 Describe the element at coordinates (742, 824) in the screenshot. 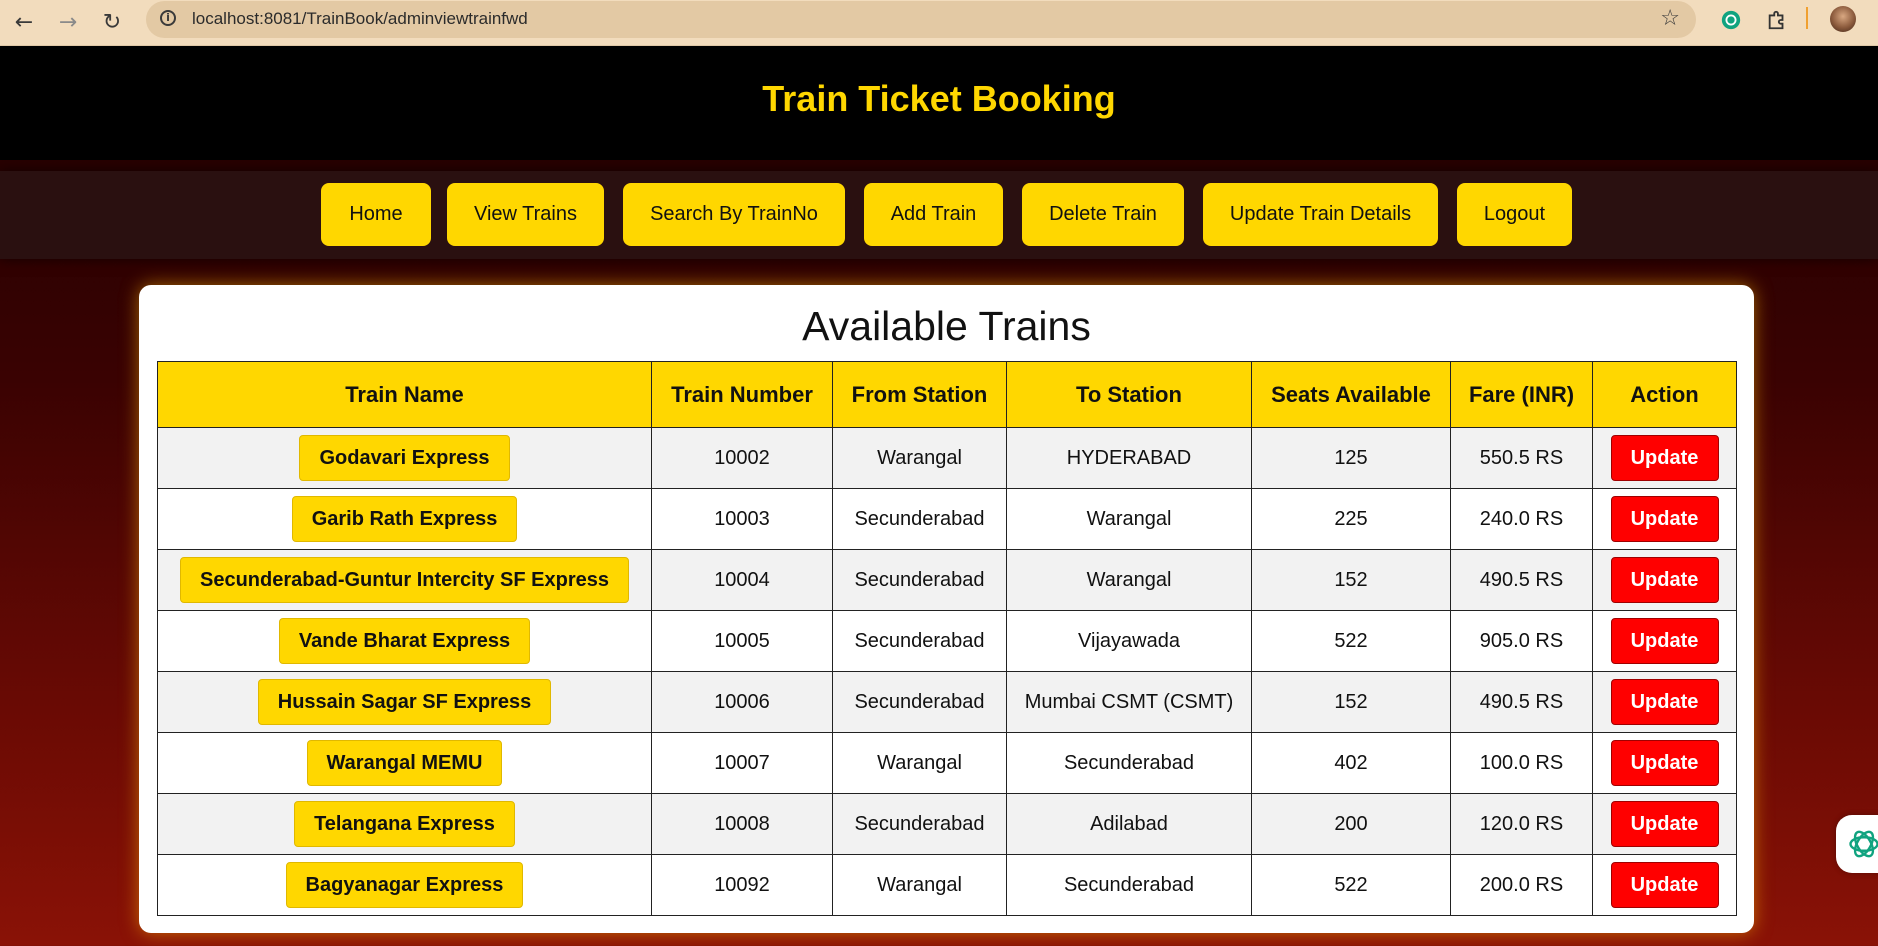

I see `train-number-cell: 10008` at that location.